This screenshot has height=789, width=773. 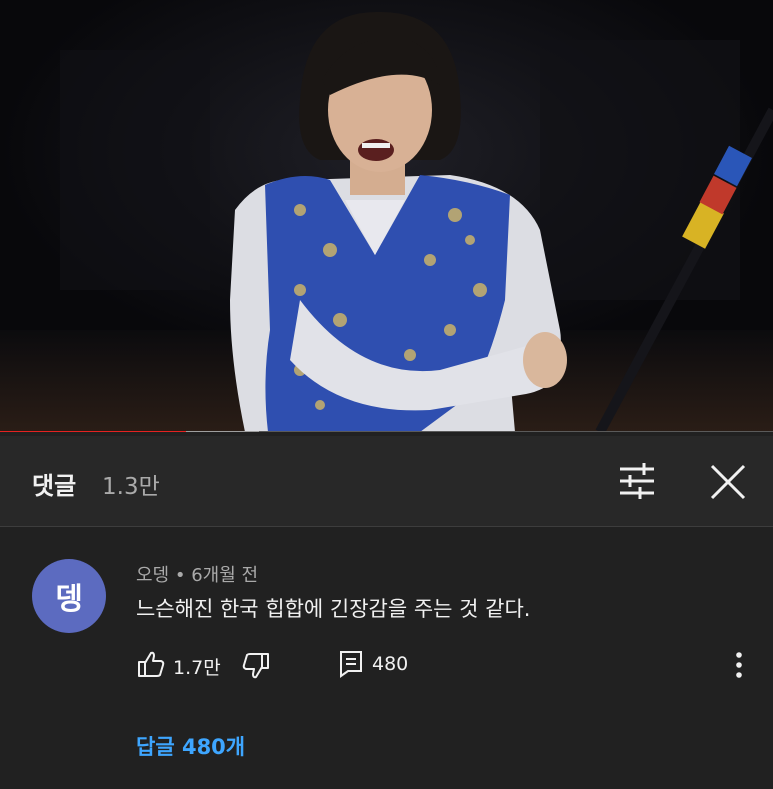 I want to click on sliders-icon, so click(x=637, y=481).